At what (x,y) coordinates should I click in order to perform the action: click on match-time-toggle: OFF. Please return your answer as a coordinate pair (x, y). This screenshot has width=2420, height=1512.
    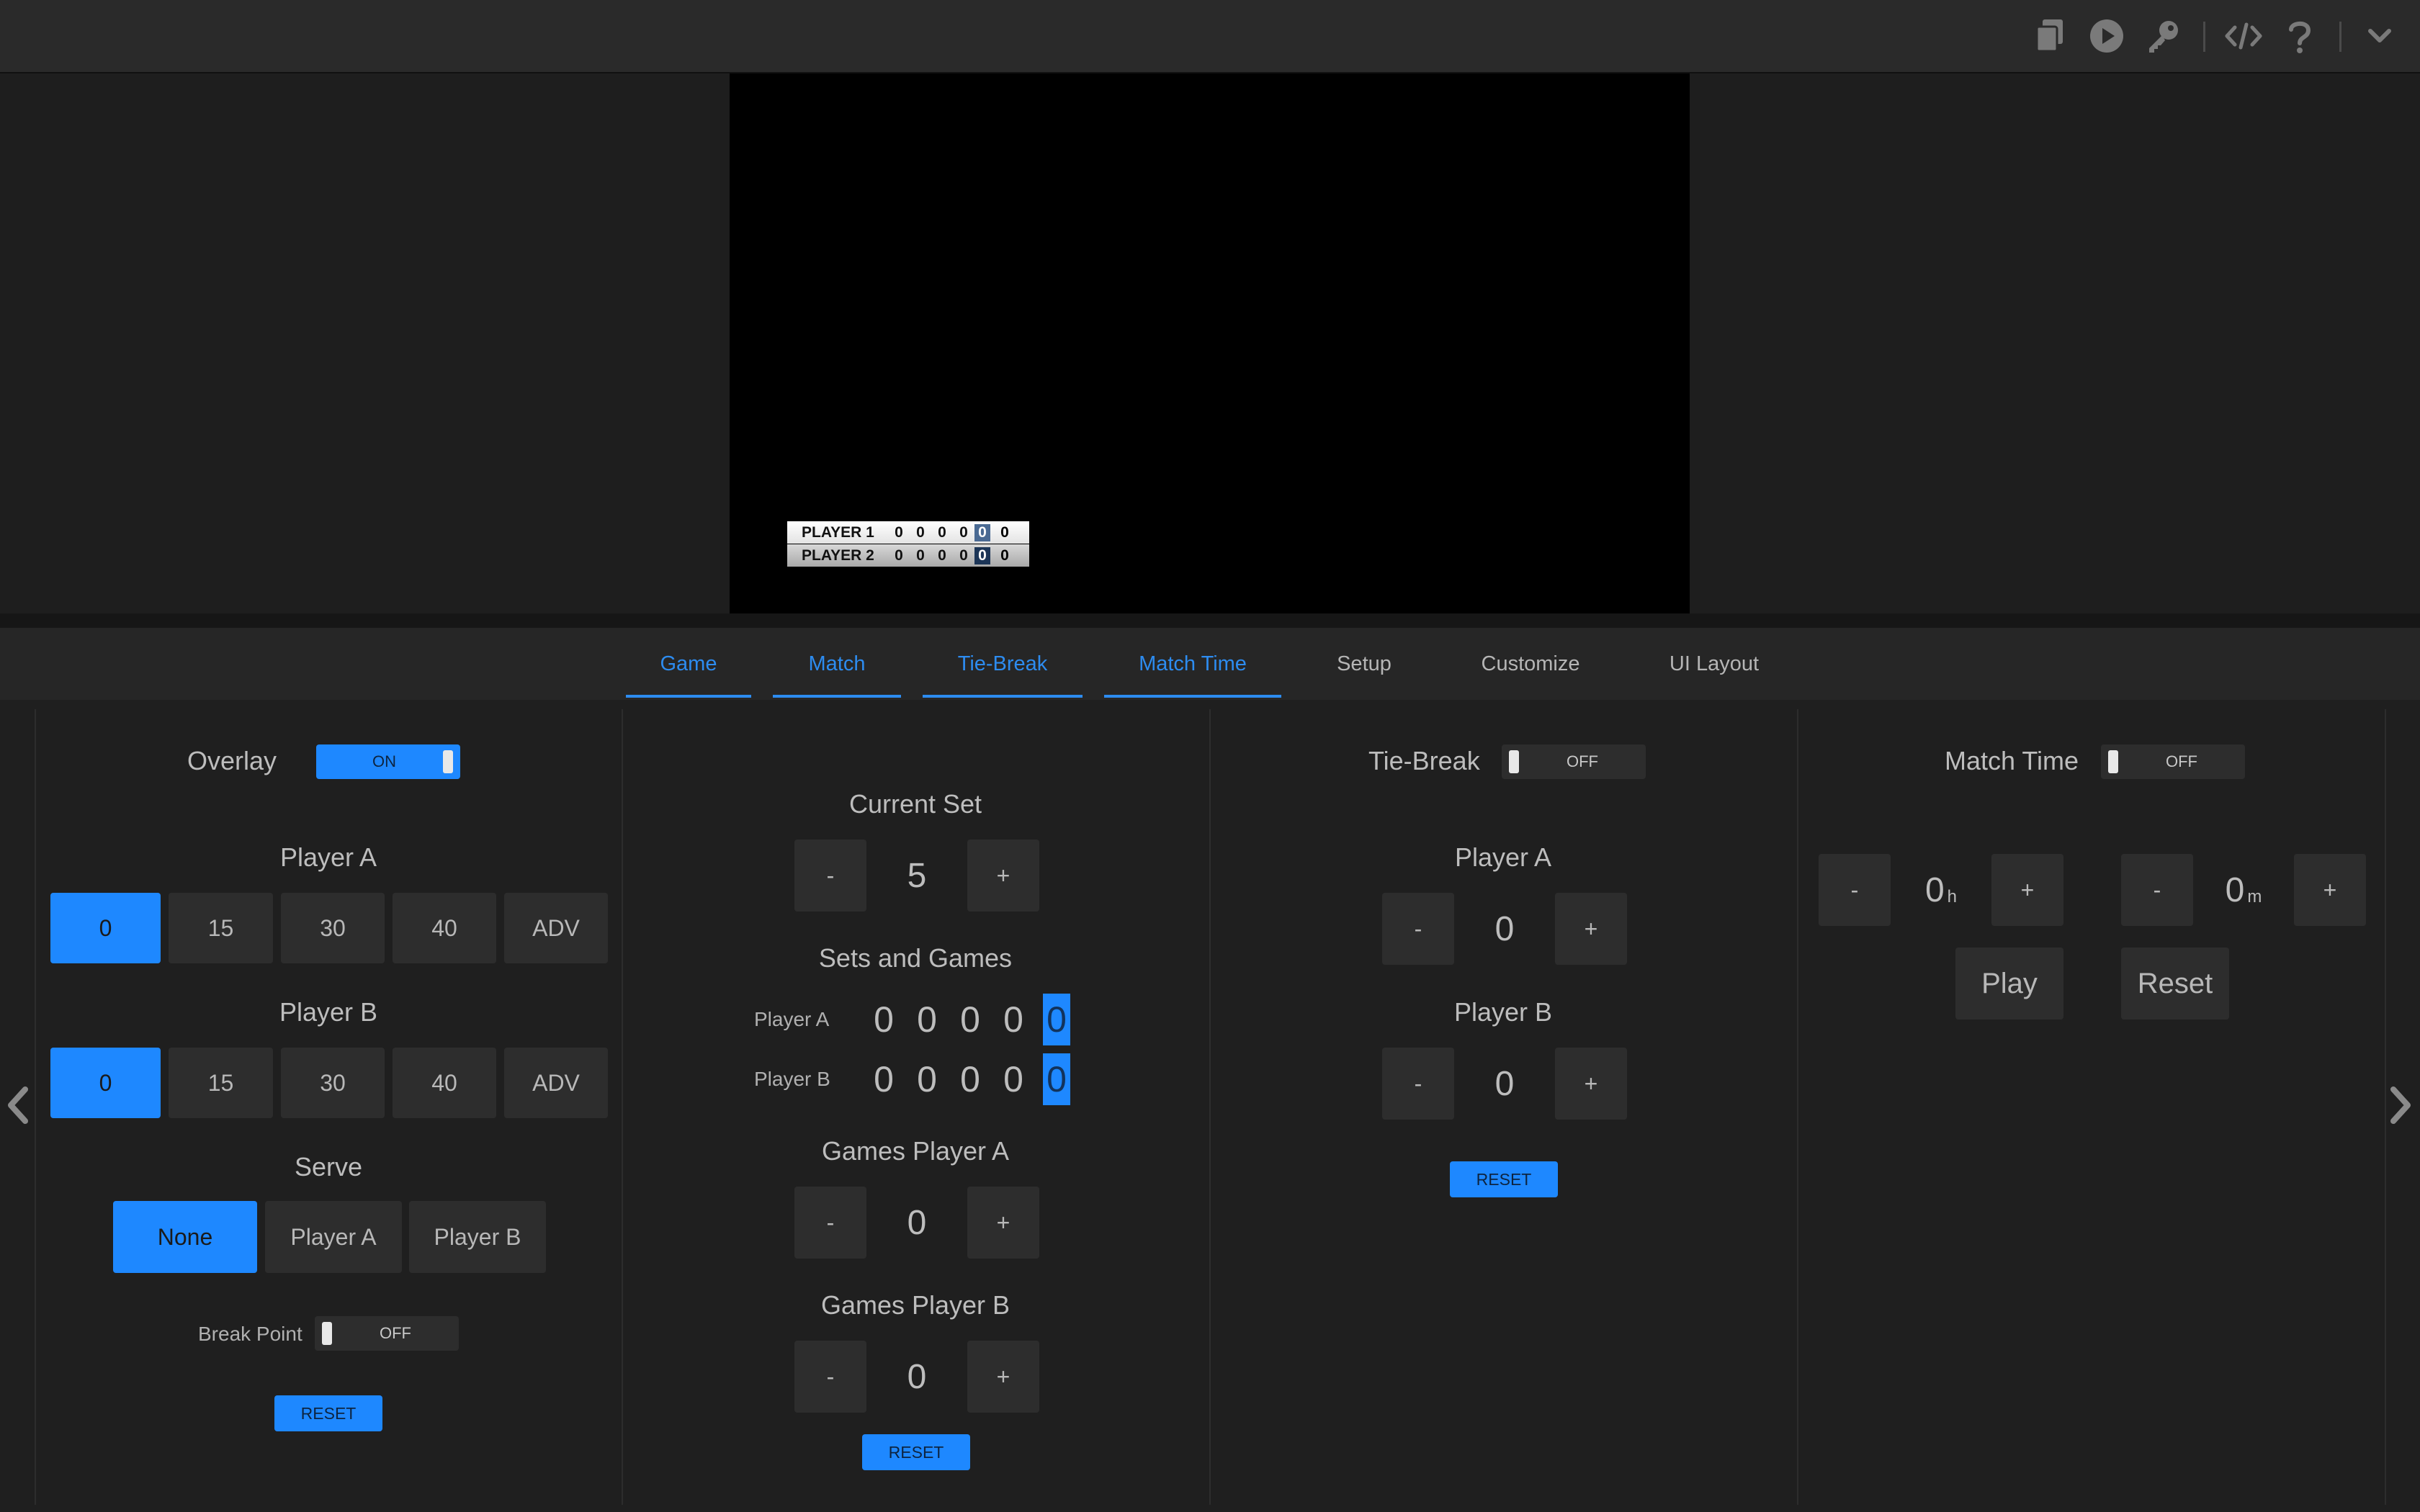
    Looking at the image, I should click on (2173, 761).